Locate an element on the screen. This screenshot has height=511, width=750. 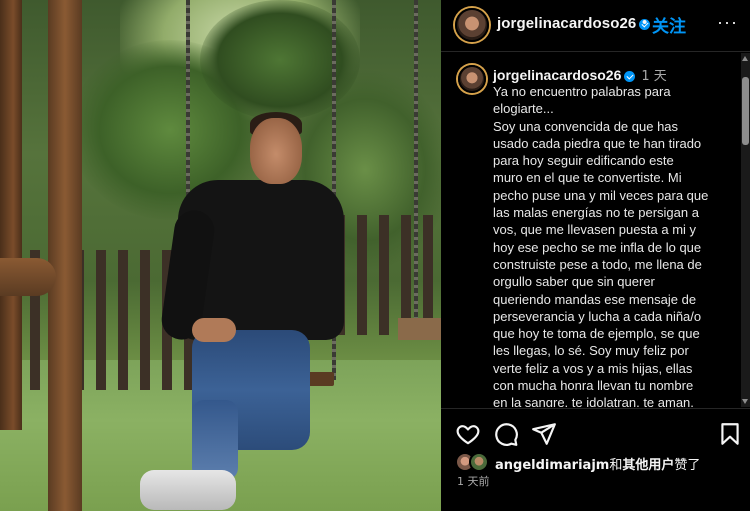
likes-text: angeldimariajm和其他用户赞了 is located at coordinates (597, 463).